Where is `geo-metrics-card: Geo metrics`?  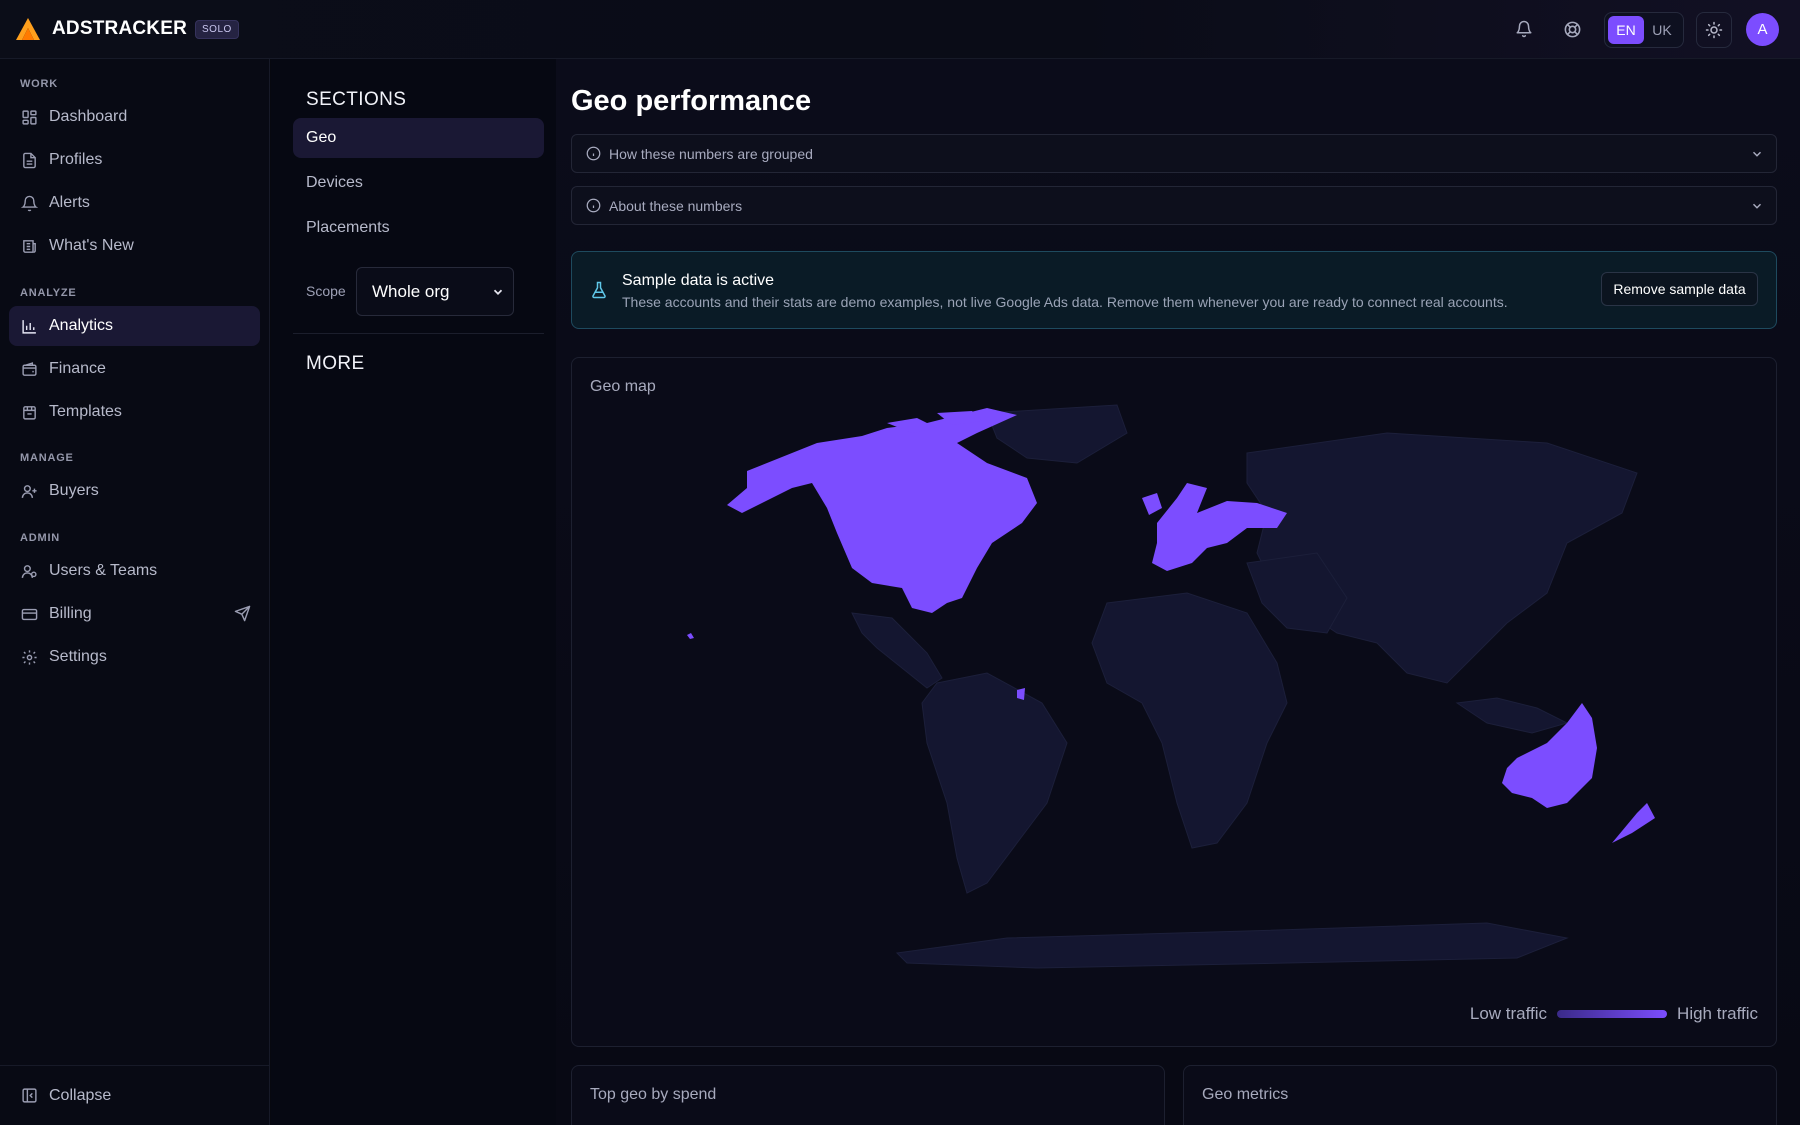 geo-metrics-card: Geo metrics is located at coordinates (1480, 1095).